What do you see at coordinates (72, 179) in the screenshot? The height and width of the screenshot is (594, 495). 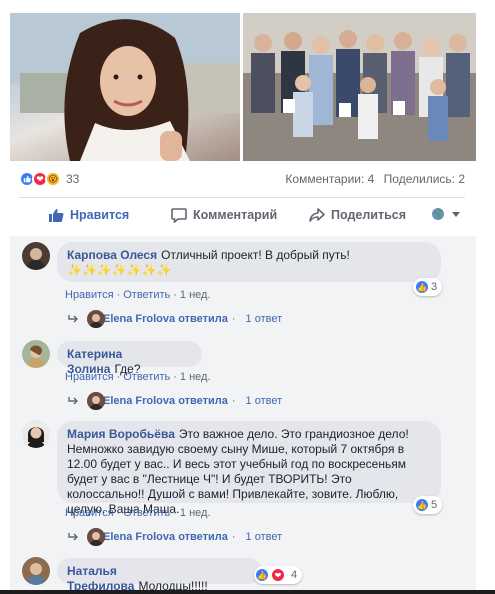 I see `reactions-count: 33` at bounding box center [72, 179].